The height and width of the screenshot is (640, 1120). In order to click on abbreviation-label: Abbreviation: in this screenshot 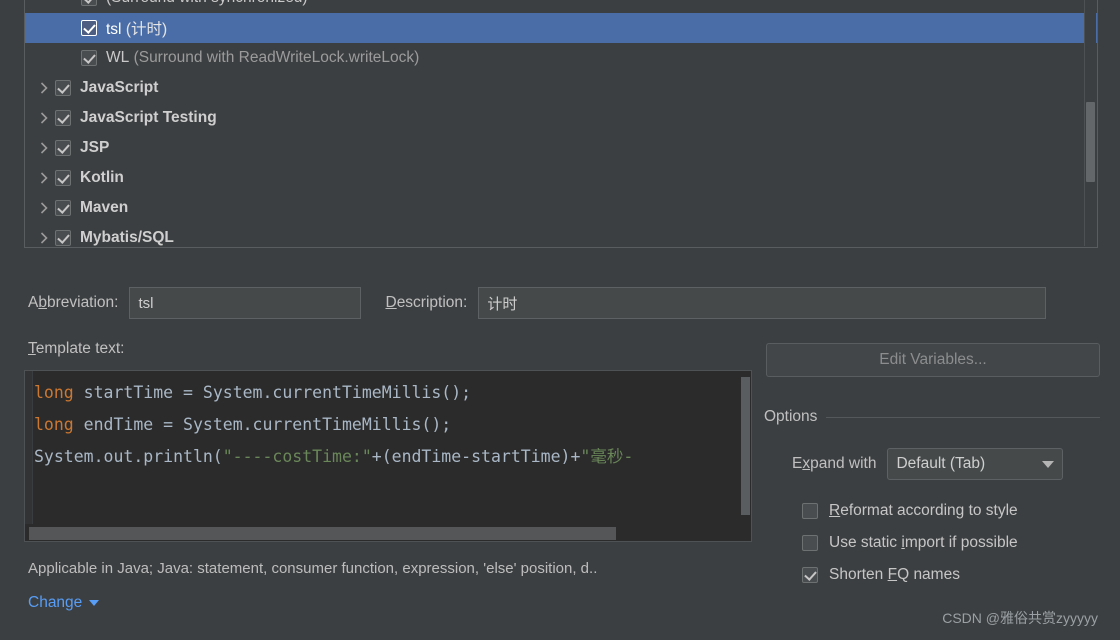, I will do `click(73, 302)`.